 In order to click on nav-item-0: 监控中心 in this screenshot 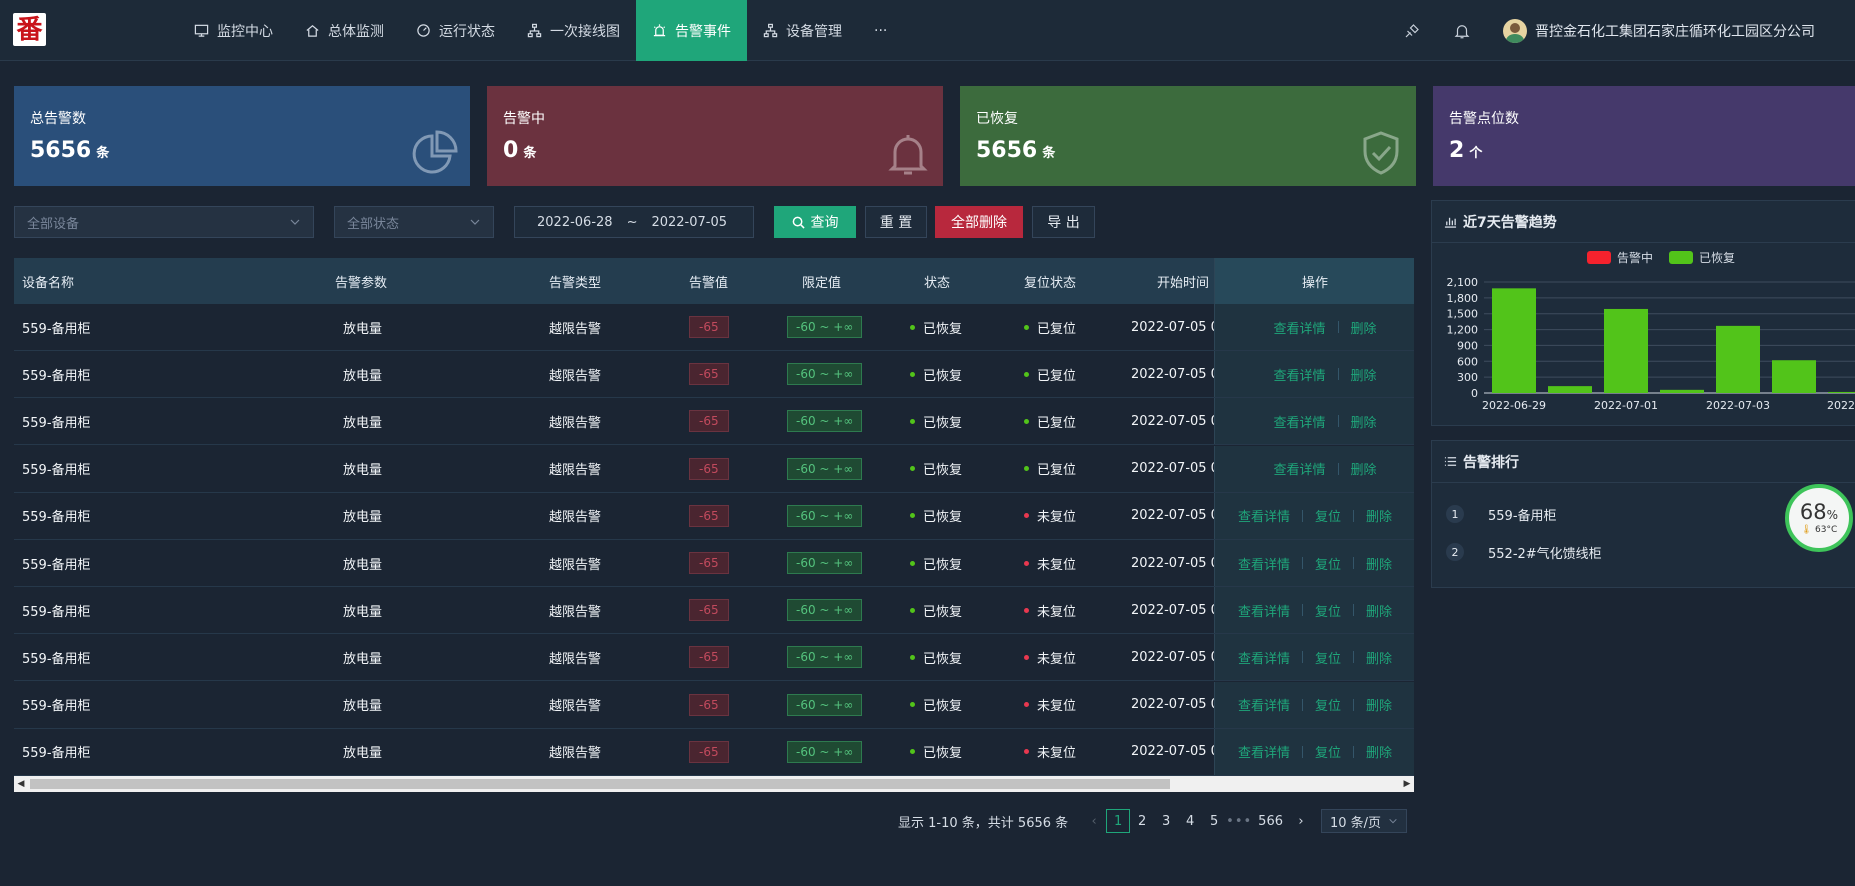, I will do `click(233, 30)`.